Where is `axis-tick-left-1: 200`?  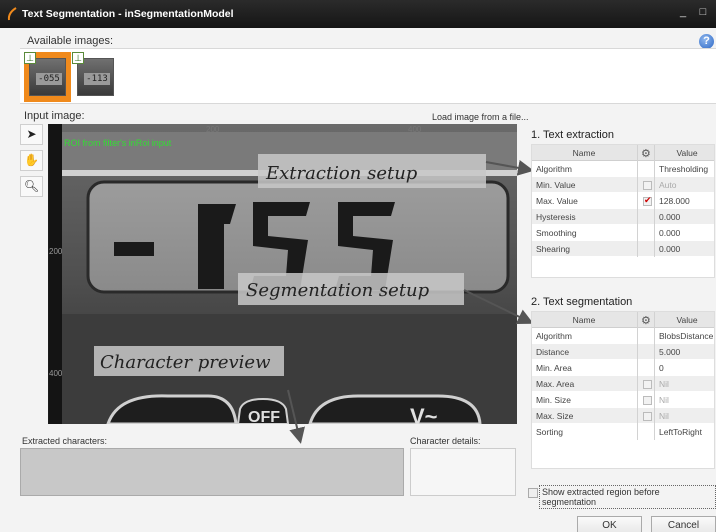
axis-tick-left-1: 200 is located at coordinates (56, 251).